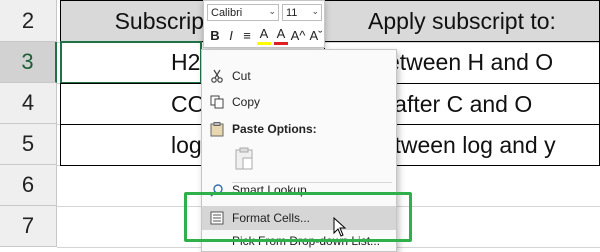 Image resolution: width=600 pixels, height=252 pixels. What do you see at coordinates (281, 35) in the screenshot?
I see `font-color-button: A` at bounding box center [281, 35].